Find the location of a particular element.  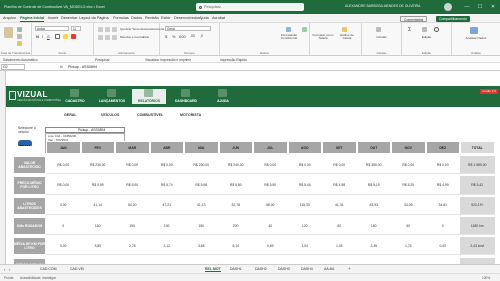

find-select-icon is located at coordinates (436, 29).